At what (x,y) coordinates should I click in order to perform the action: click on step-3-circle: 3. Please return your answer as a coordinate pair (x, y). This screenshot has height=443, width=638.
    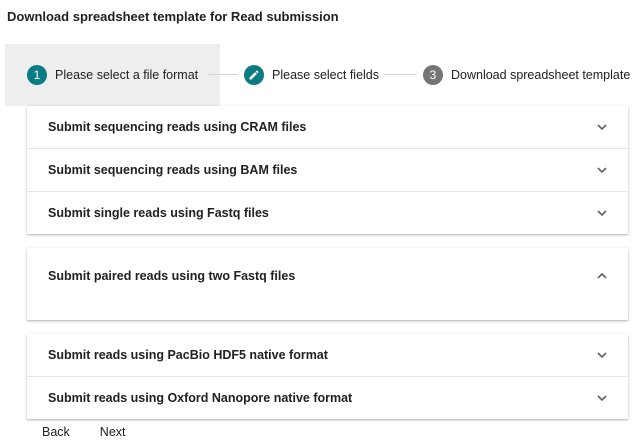
    Looking at the image, I should click on (433, 75).